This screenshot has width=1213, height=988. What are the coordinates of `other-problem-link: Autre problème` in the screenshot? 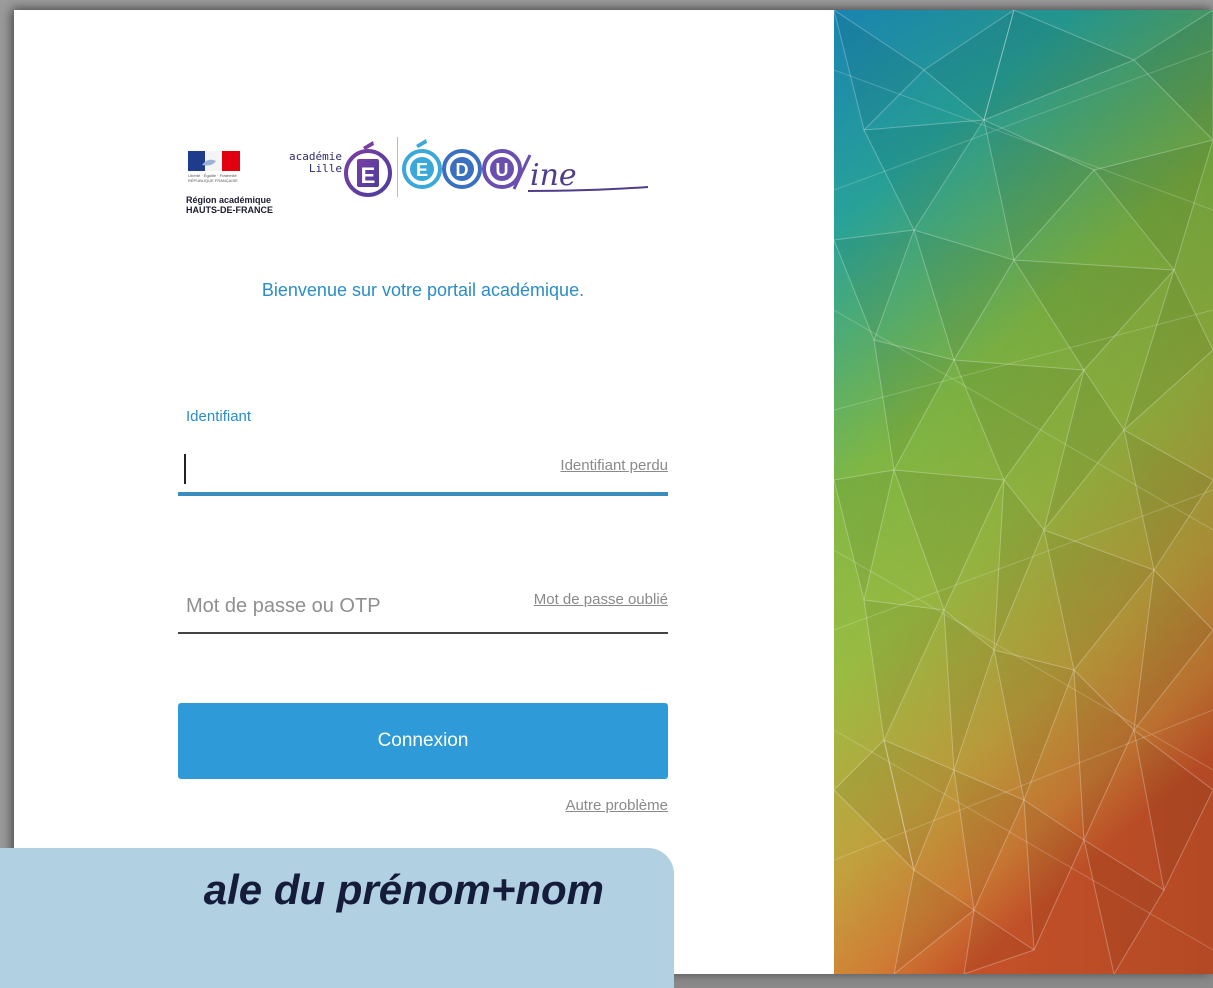 It's located at (616, 805).